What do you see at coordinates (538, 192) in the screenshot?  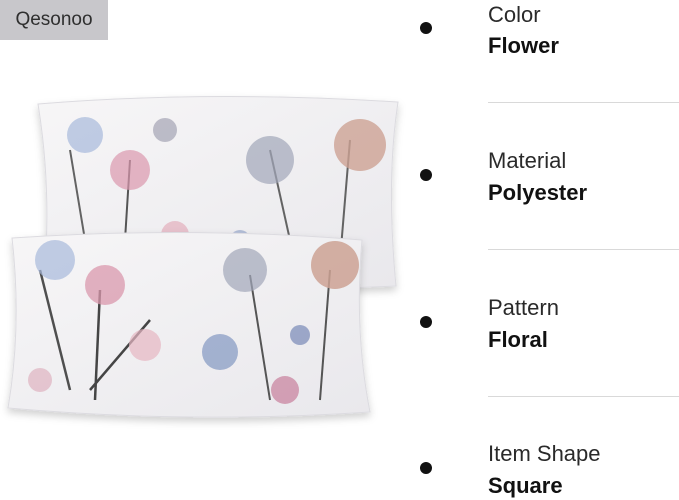 I see `spec-value: Polyester` at bounding box center [538, 192].